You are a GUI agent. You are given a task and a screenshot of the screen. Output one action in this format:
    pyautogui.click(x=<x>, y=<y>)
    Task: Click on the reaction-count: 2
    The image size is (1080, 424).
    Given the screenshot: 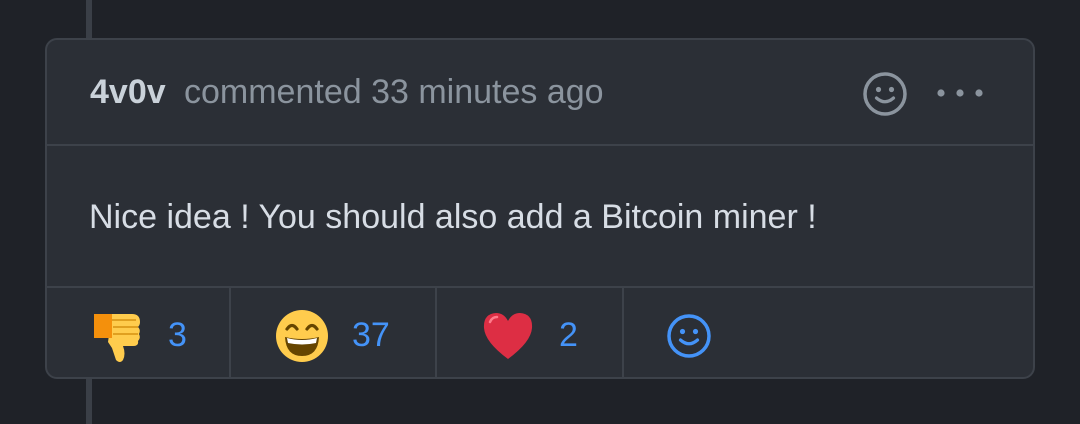 What is the action you would take?
    pyautogui.click(x=568, y=335)
    